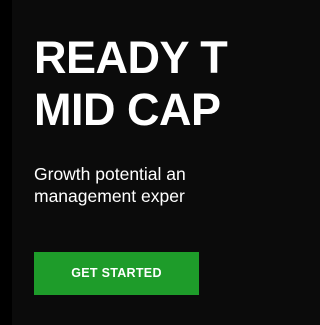 The height and width of the screenshot is (325, 320). Describe the element at coordinates (116, 273) in the screenshot. I see `get-started-button: GET STARTED` at that location.